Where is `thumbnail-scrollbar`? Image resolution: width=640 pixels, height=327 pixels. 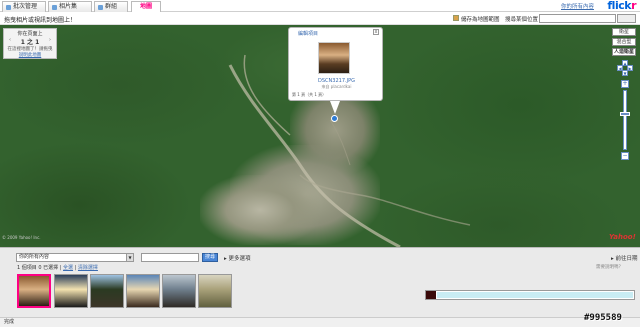 thumbnail-scrollbar is located at coordinates (530, 295).